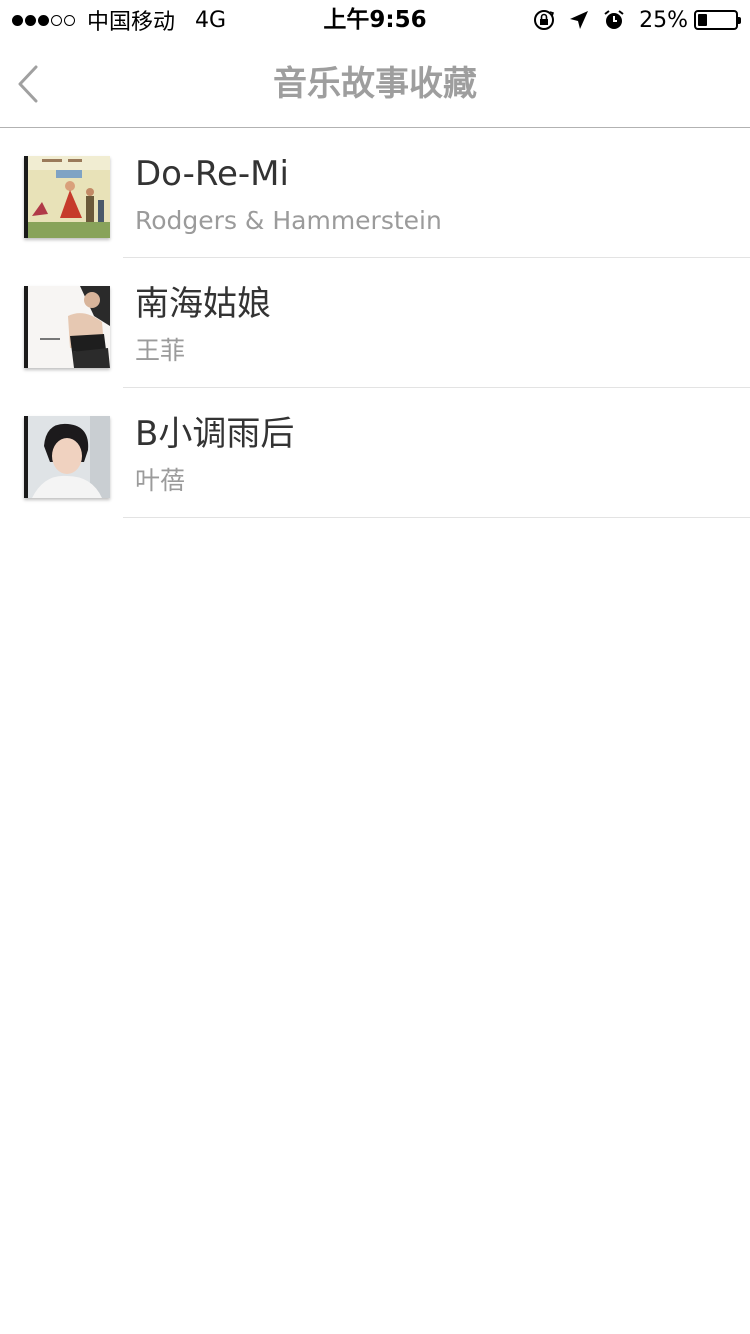 Image resolution: width=750 pixels, height=1334 pixels. I want to click on page-title: 音乐故事收藏, so click(375, 84).